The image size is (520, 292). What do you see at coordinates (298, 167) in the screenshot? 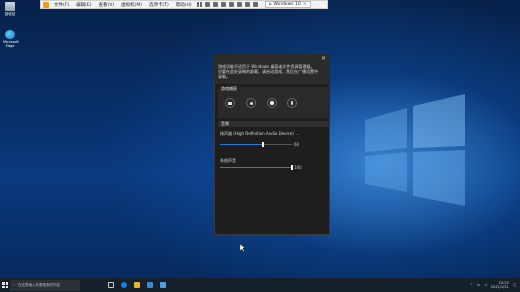
I see `system-volume-value: 100` at bounding box center [298, 167].